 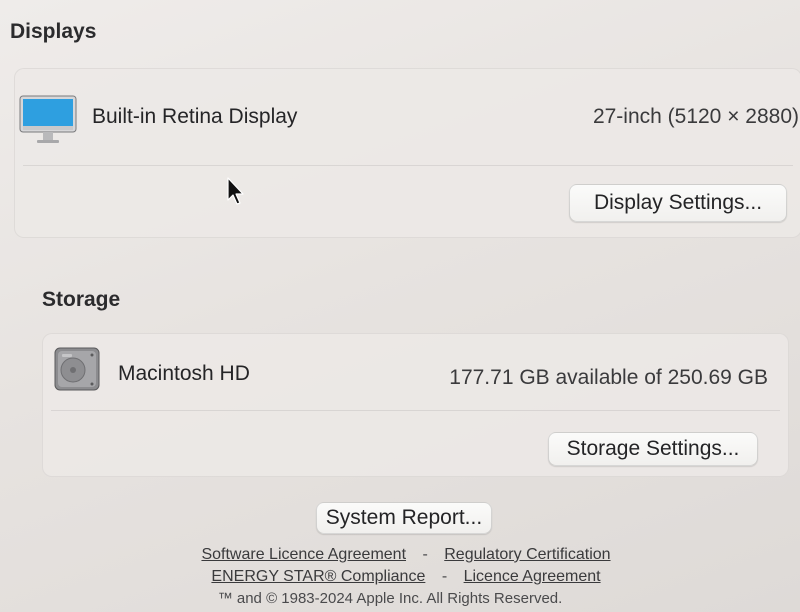 What do you see at coordinates (81, 299) in the screenshot?
I see `storage-section-title: Storage` at bounding box center [81, 299].